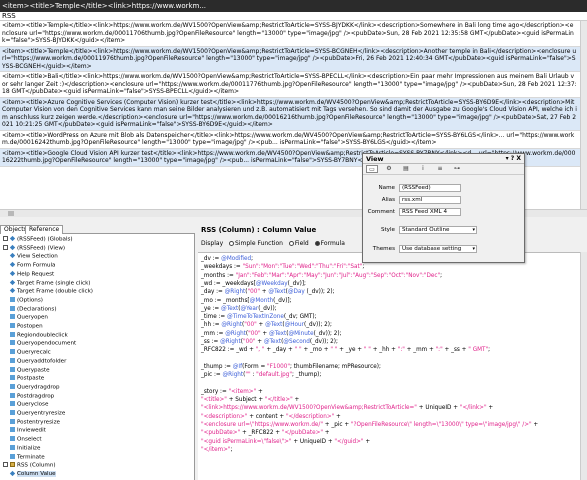  I want to click on tree-node-label: View Selection, so click(37, 256).